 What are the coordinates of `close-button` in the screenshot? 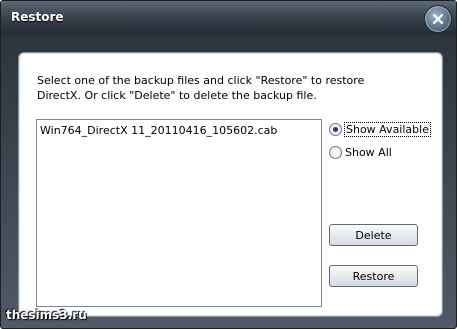 It's located at (438, 19).